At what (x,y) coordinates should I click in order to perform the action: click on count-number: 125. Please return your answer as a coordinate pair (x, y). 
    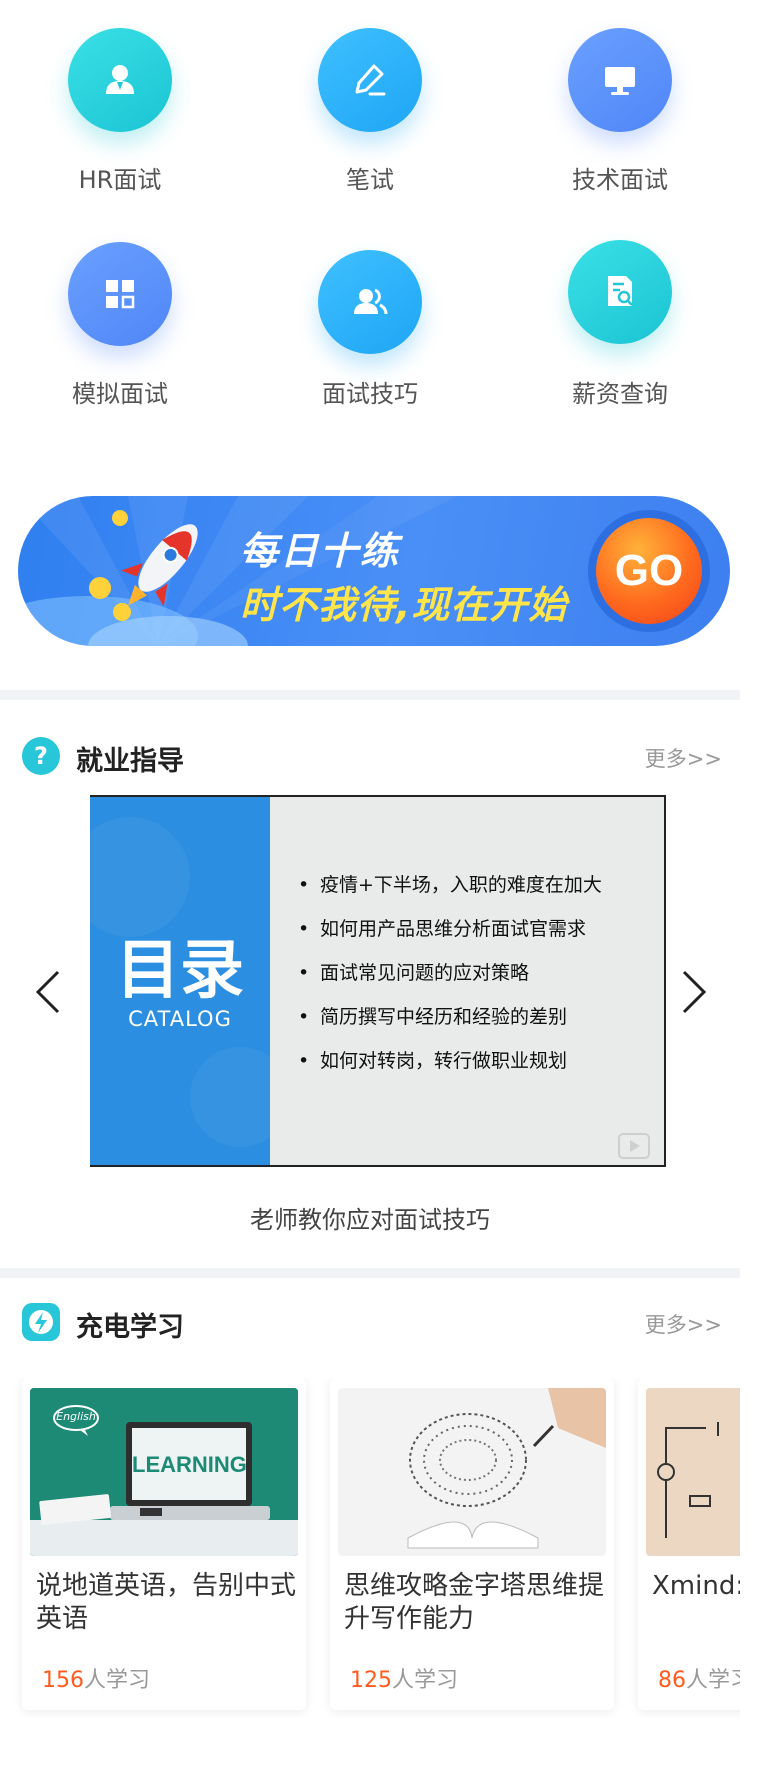
    Looking at the image, I should click on (371, 1680).